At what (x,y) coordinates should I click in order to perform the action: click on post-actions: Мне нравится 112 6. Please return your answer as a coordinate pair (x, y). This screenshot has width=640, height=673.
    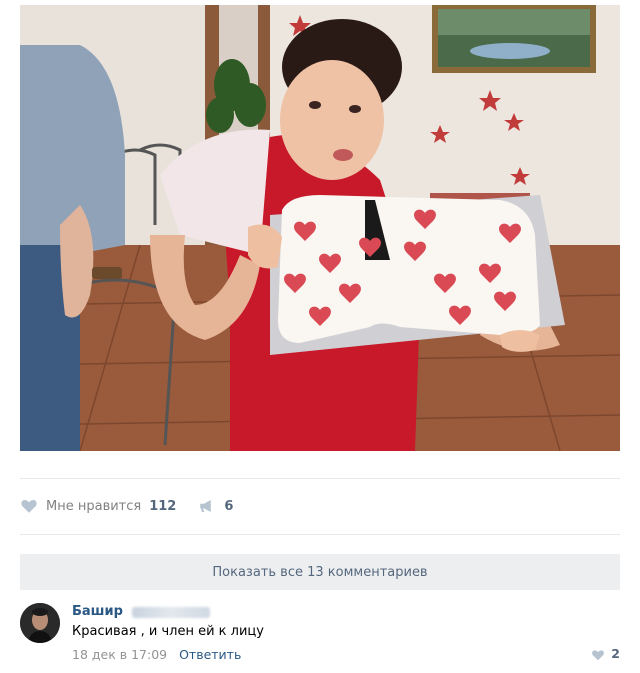
    Looking at the image, I should click on (137, 506).